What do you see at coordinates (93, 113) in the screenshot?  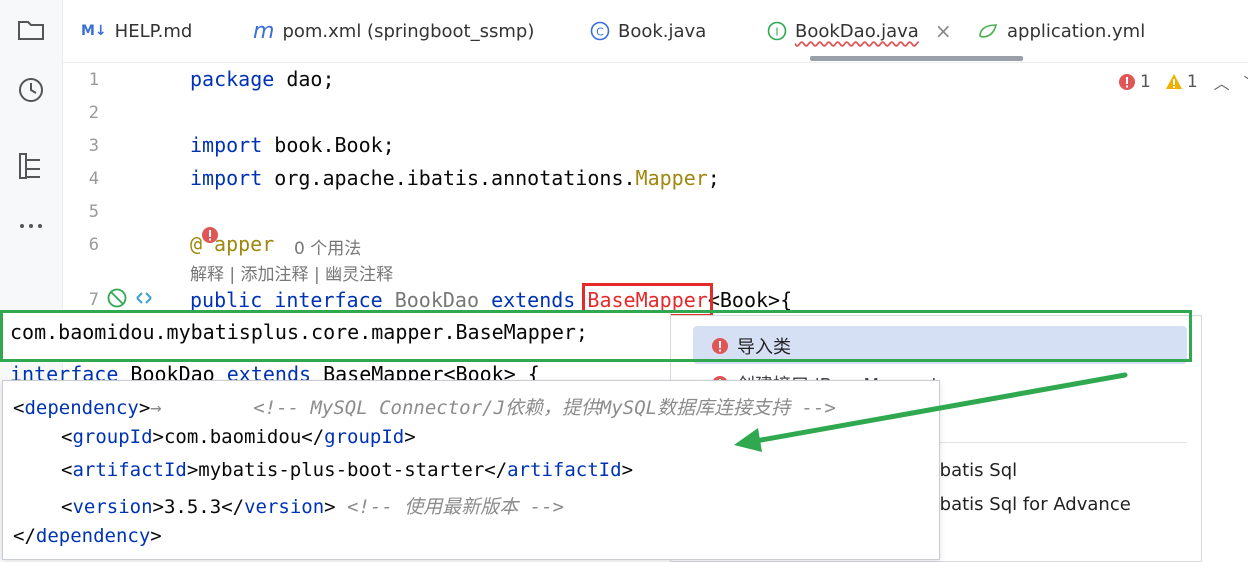 I see `line-number: 2` at bounding box center [93, 113].